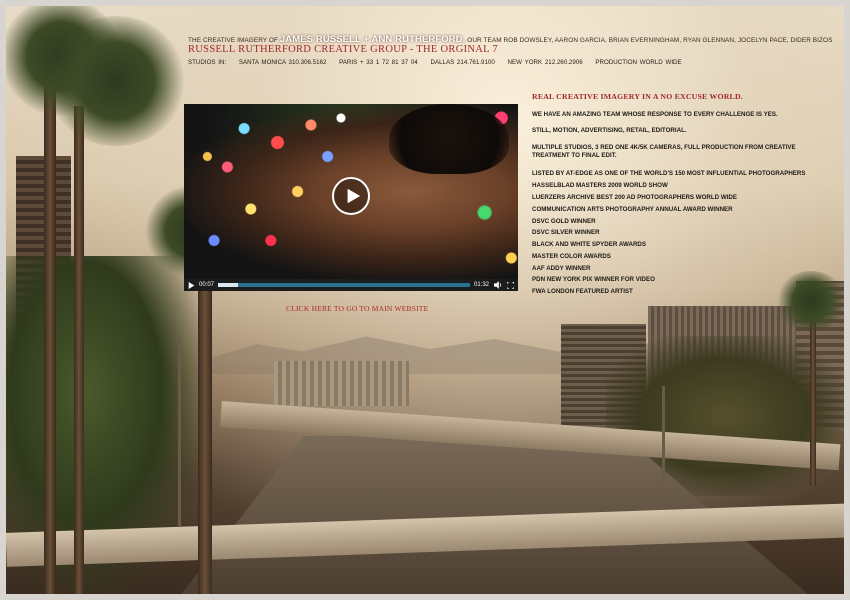 This screenshot has height=600, width=850. Describe the element at coordinates (207, 62) in the screenshot. I see `studios-label: STUDIOS IN:` at that location.